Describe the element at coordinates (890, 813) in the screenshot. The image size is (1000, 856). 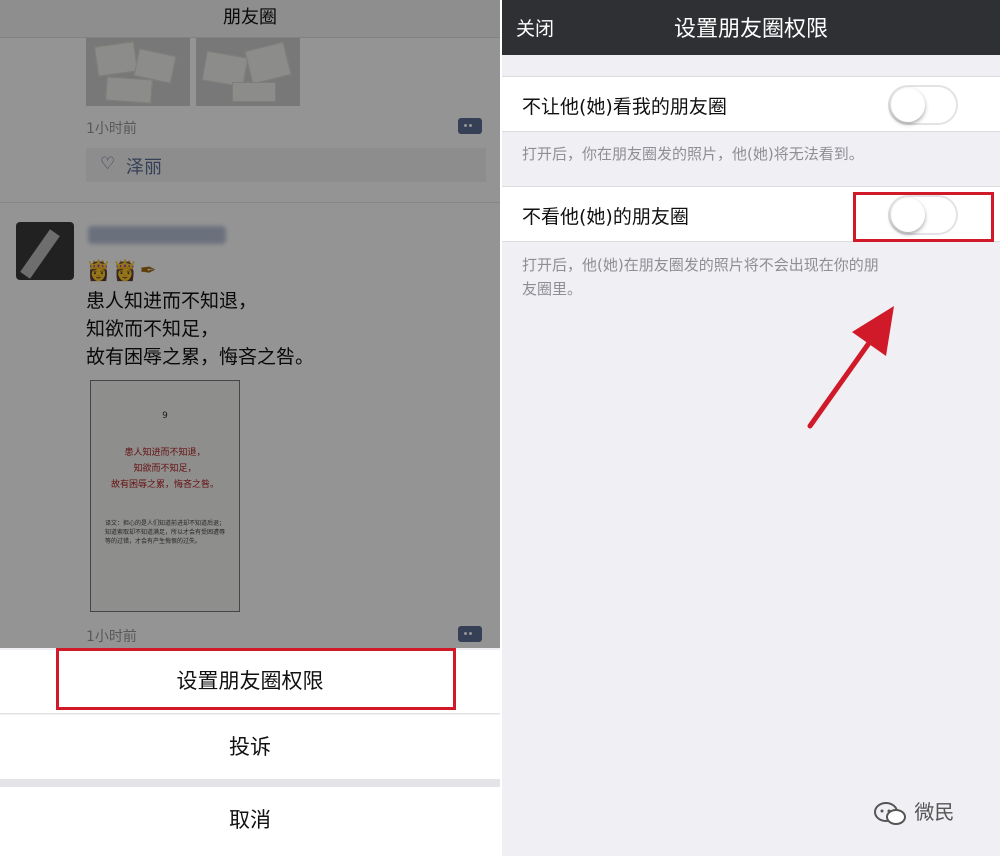
I see `wechat-logo-icon` at that location.